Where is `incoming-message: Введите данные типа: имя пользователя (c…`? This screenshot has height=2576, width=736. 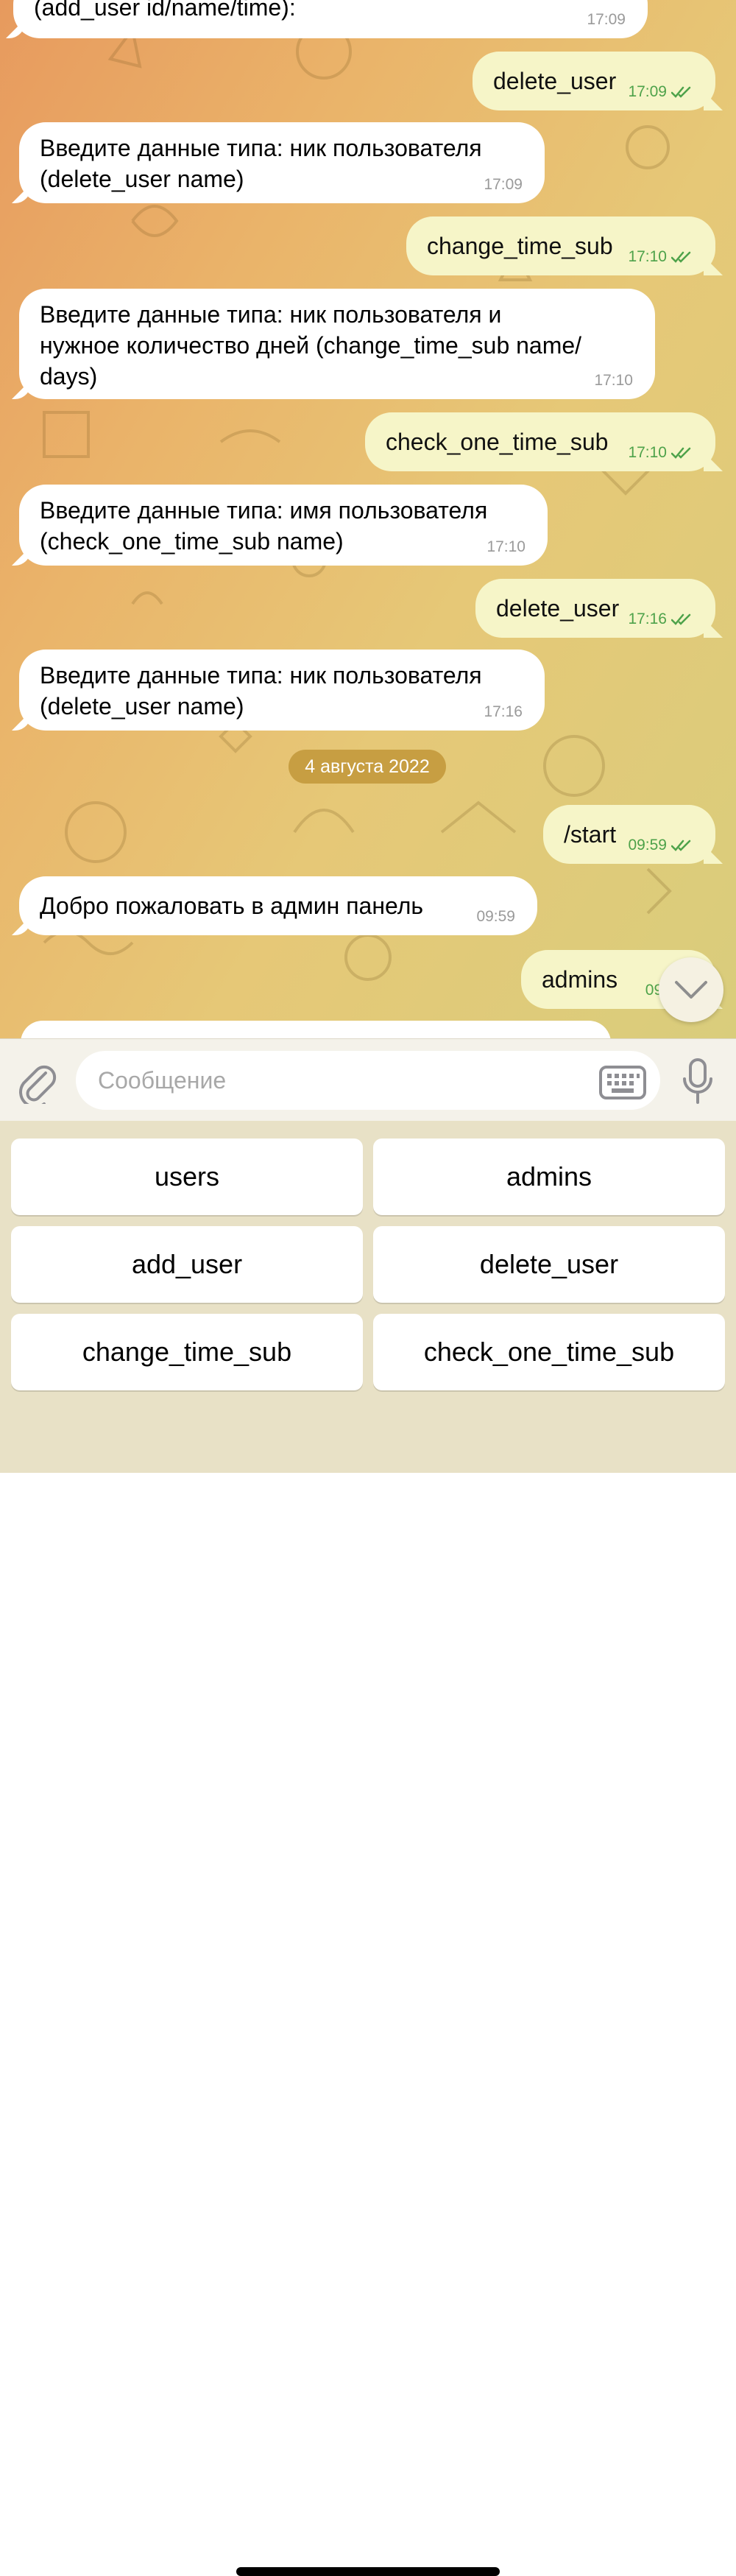 incoming-message: Введите данные типа: имя пользователя (c… is located at coordinates (283, 525).